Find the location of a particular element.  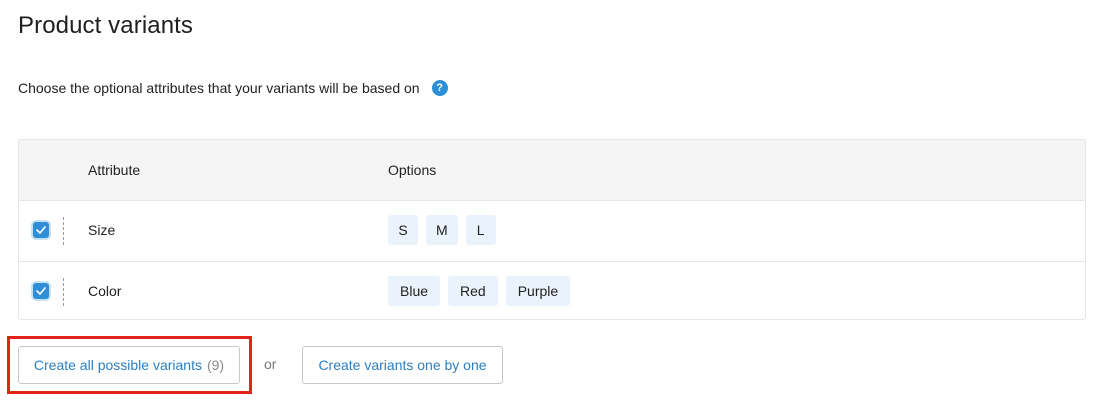

color-checkbox is located at coordinates (41, 291).